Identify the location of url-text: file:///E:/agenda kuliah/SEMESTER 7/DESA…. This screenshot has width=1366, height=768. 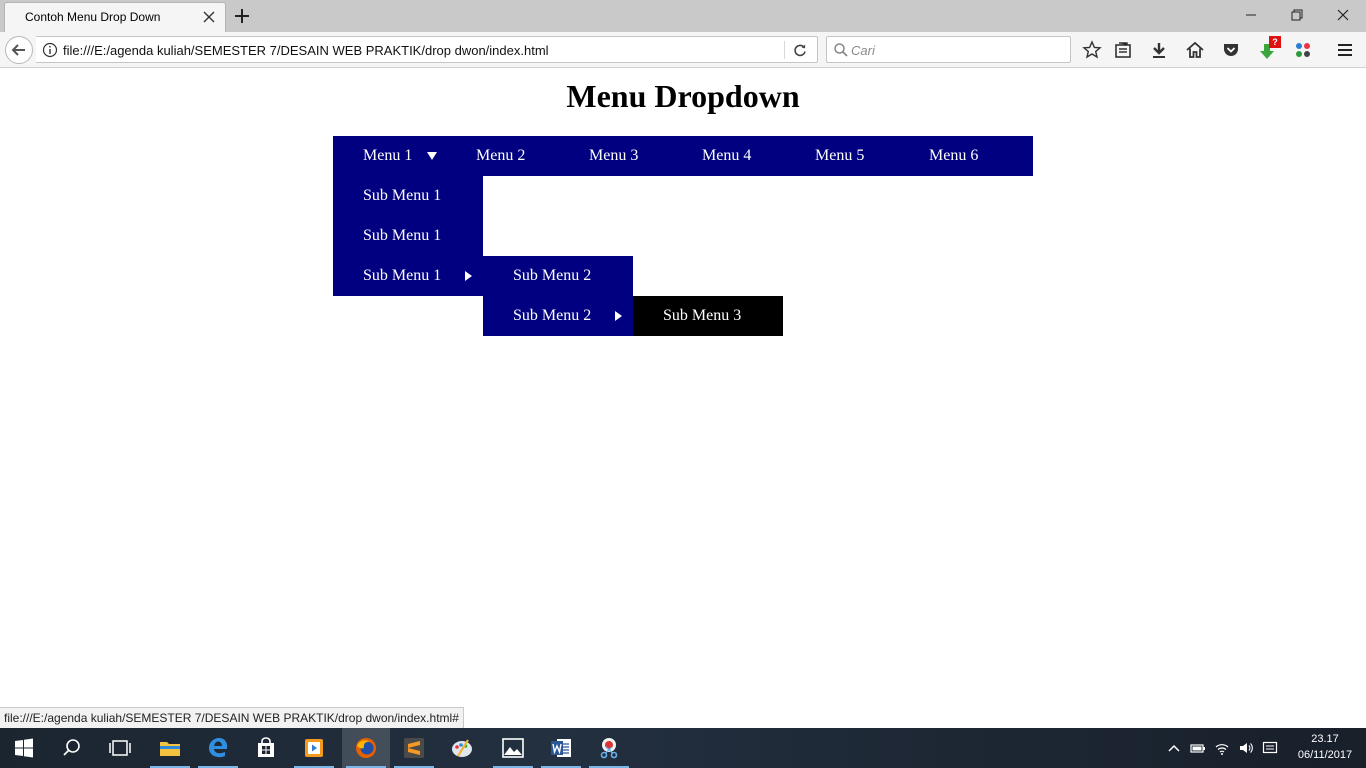
(306, 50).